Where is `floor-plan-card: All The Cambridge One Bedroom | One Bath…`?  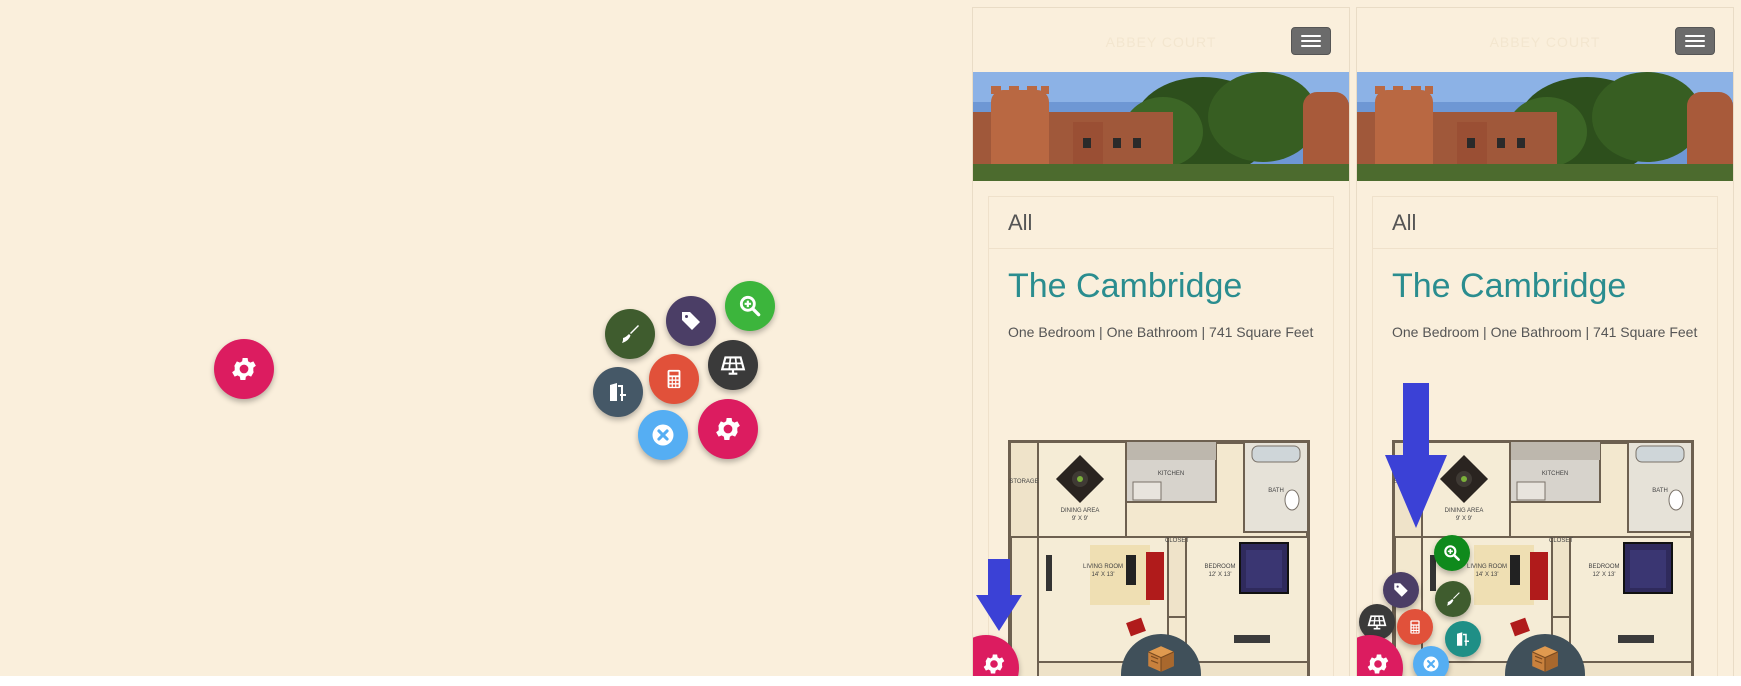
floor-plan-card: All The Cambridge One Bedroom | One Bath… is located at coordinates (1161, 436).